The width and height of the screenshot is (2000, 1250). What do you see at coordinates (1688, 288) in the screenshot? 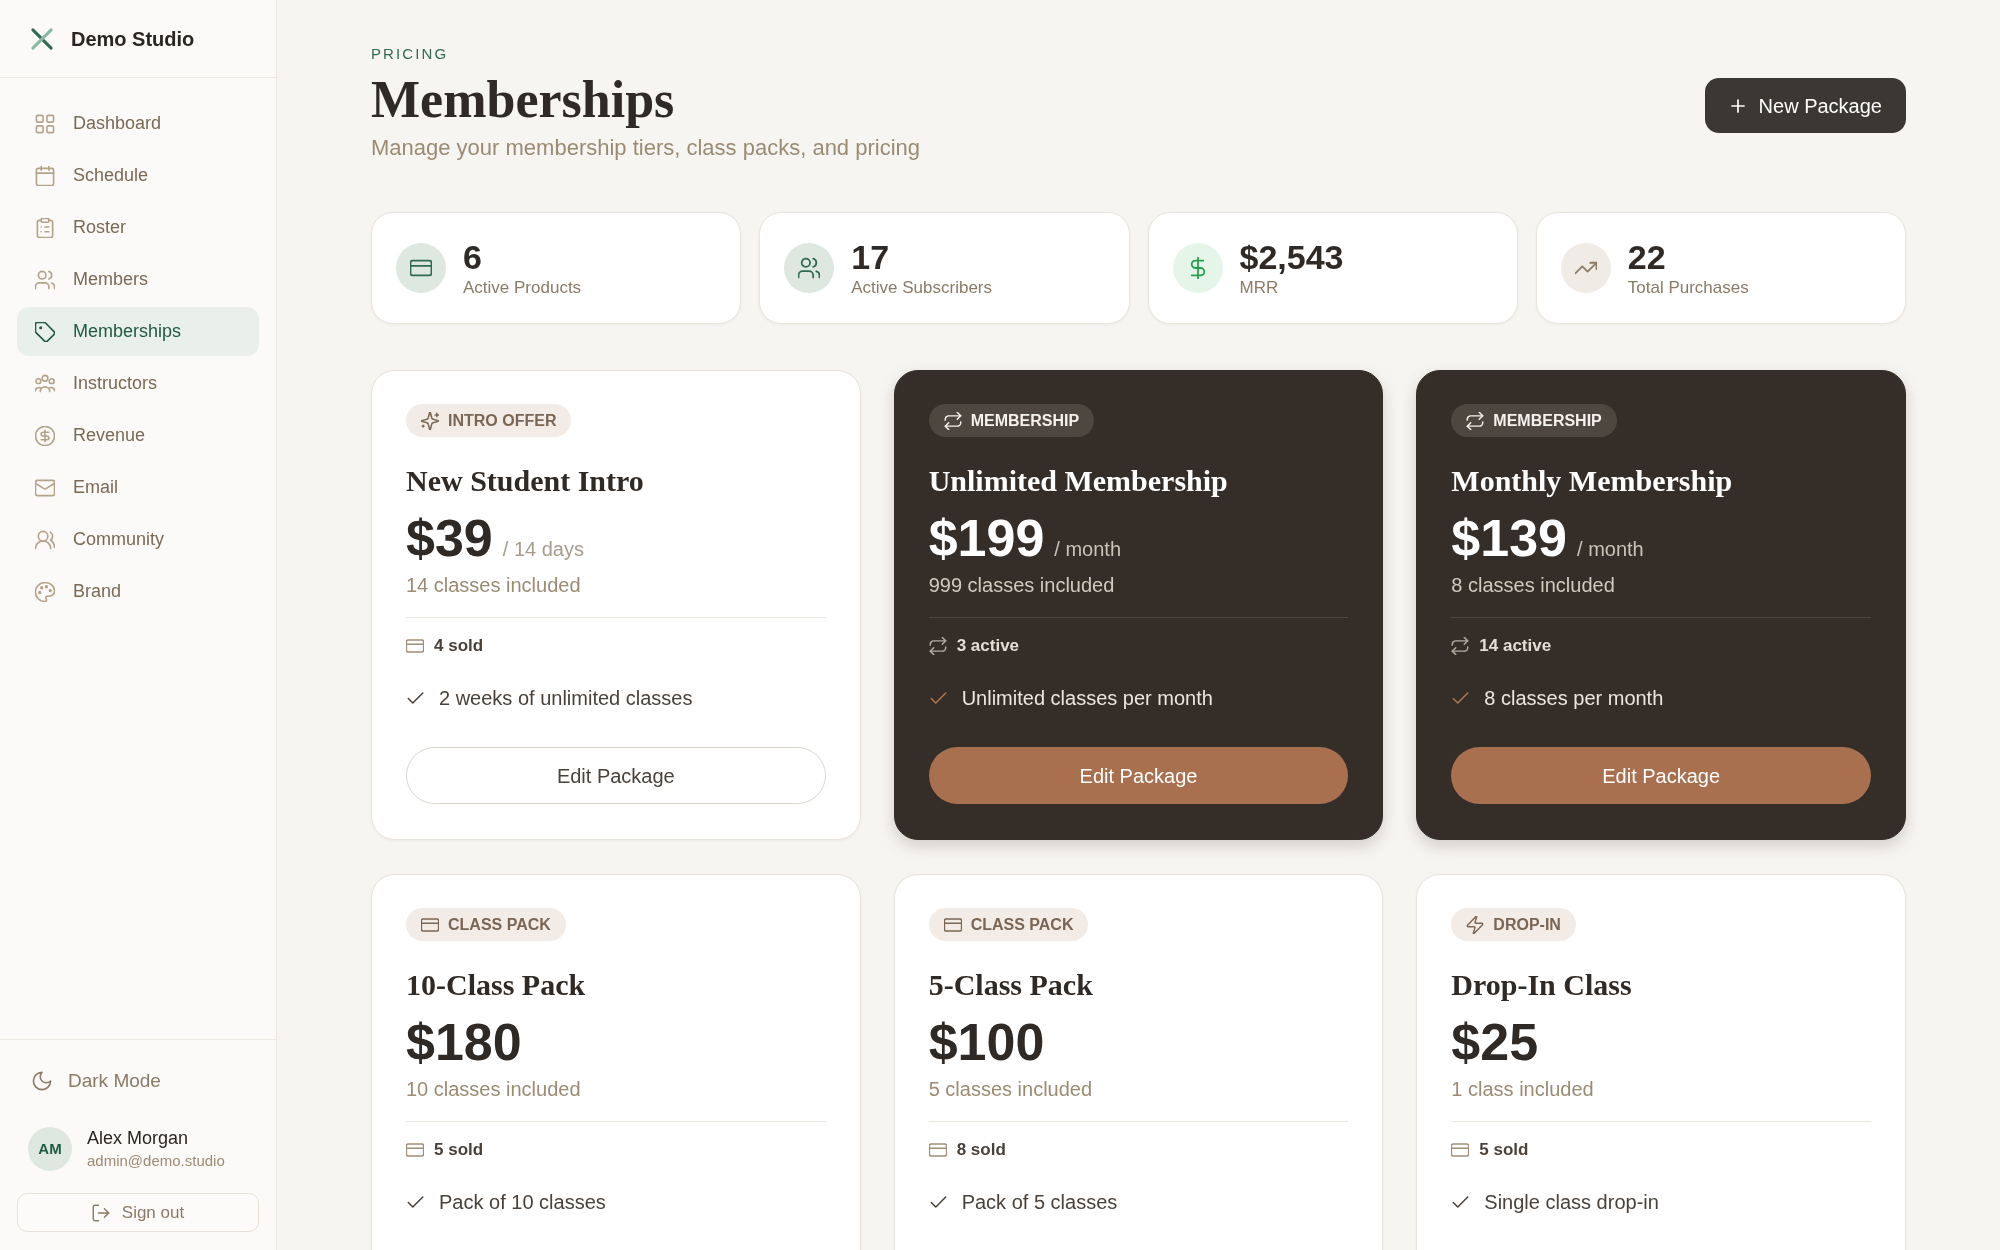
I see `stat-label: Total Purchases` at bounding box center [1688, 288].